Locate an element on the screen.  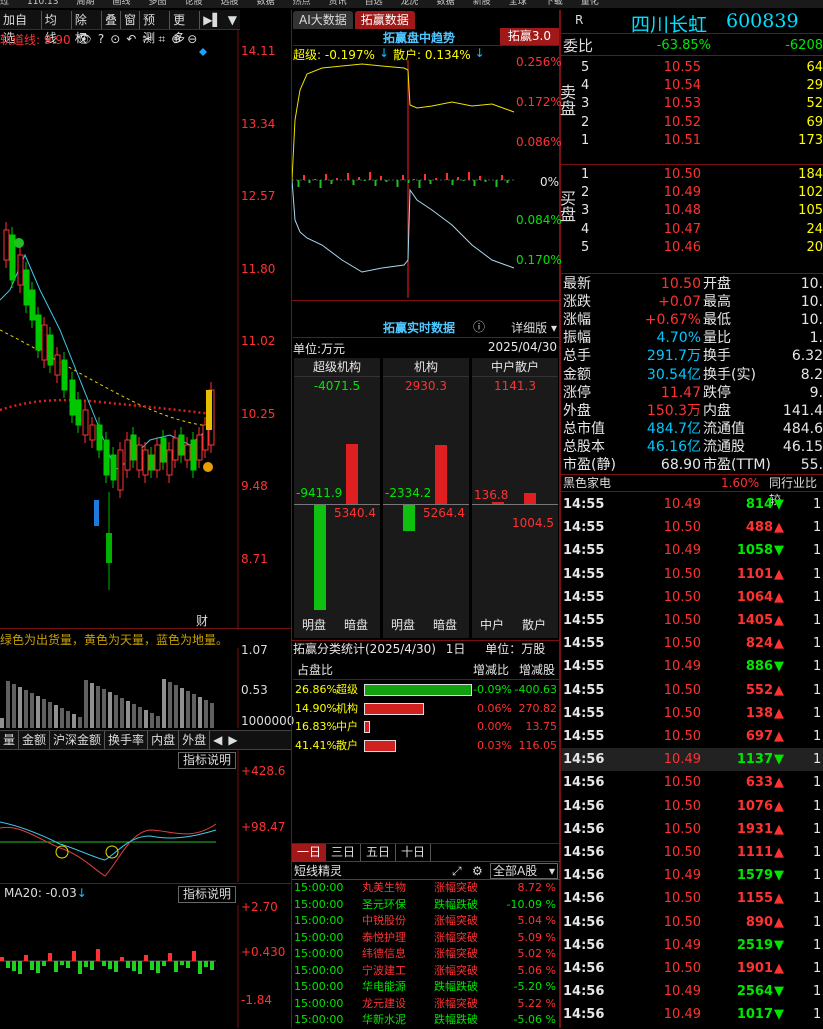
tick-row: 14:56 10.50 1076 ▲ 1 is located at coordinates (692, 806).